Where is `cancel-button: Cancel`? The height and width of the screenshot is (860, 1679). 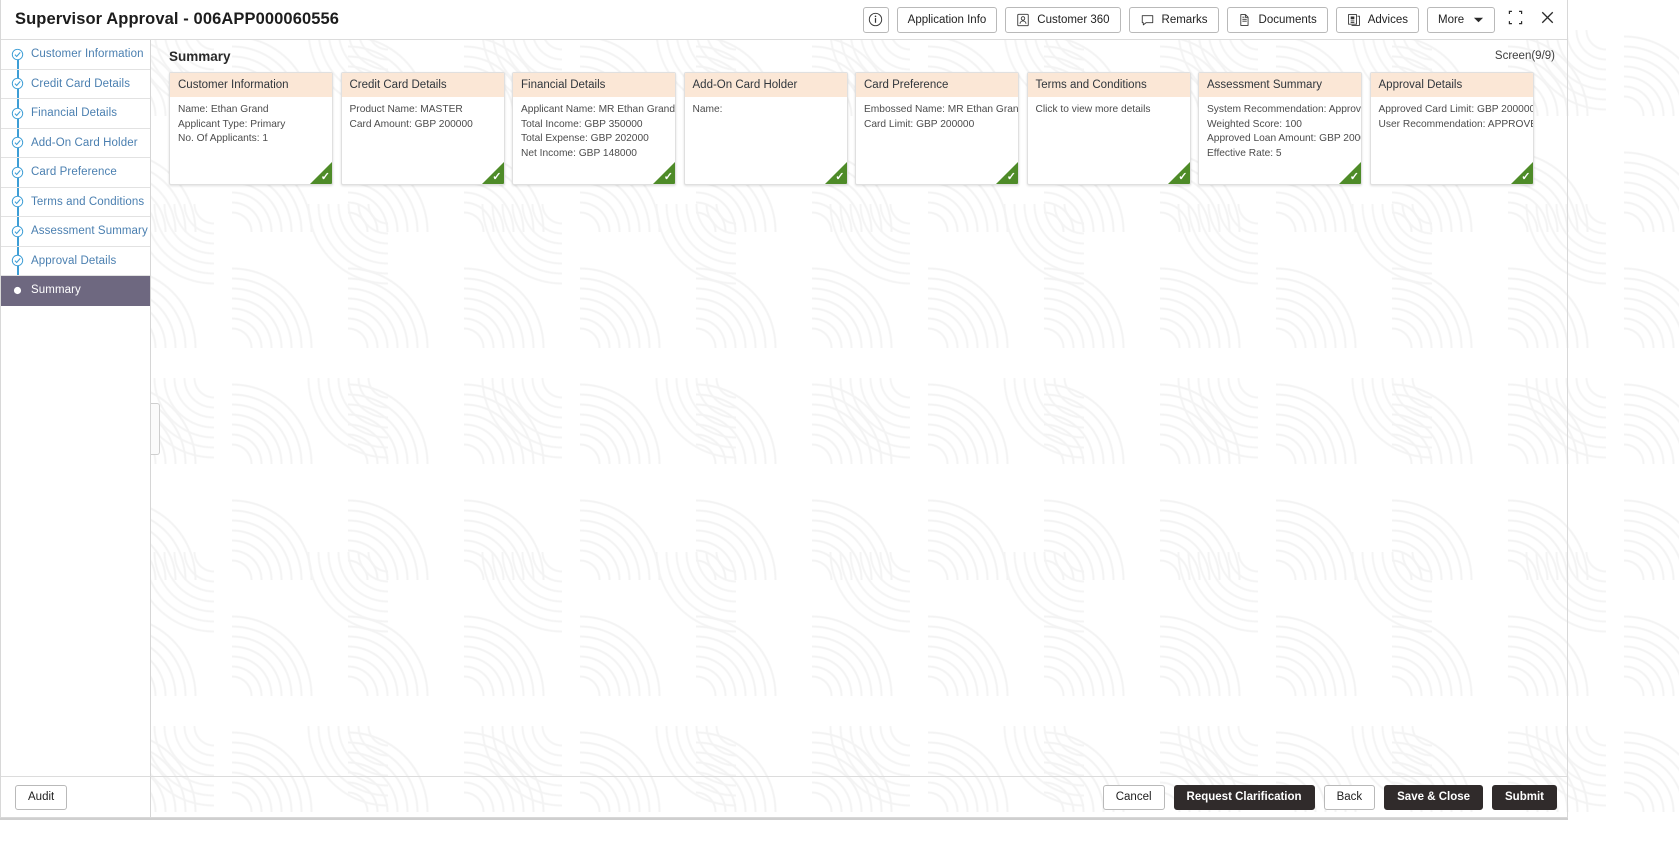
cancel-button: Cancel is located at coordinates (1133, 797).